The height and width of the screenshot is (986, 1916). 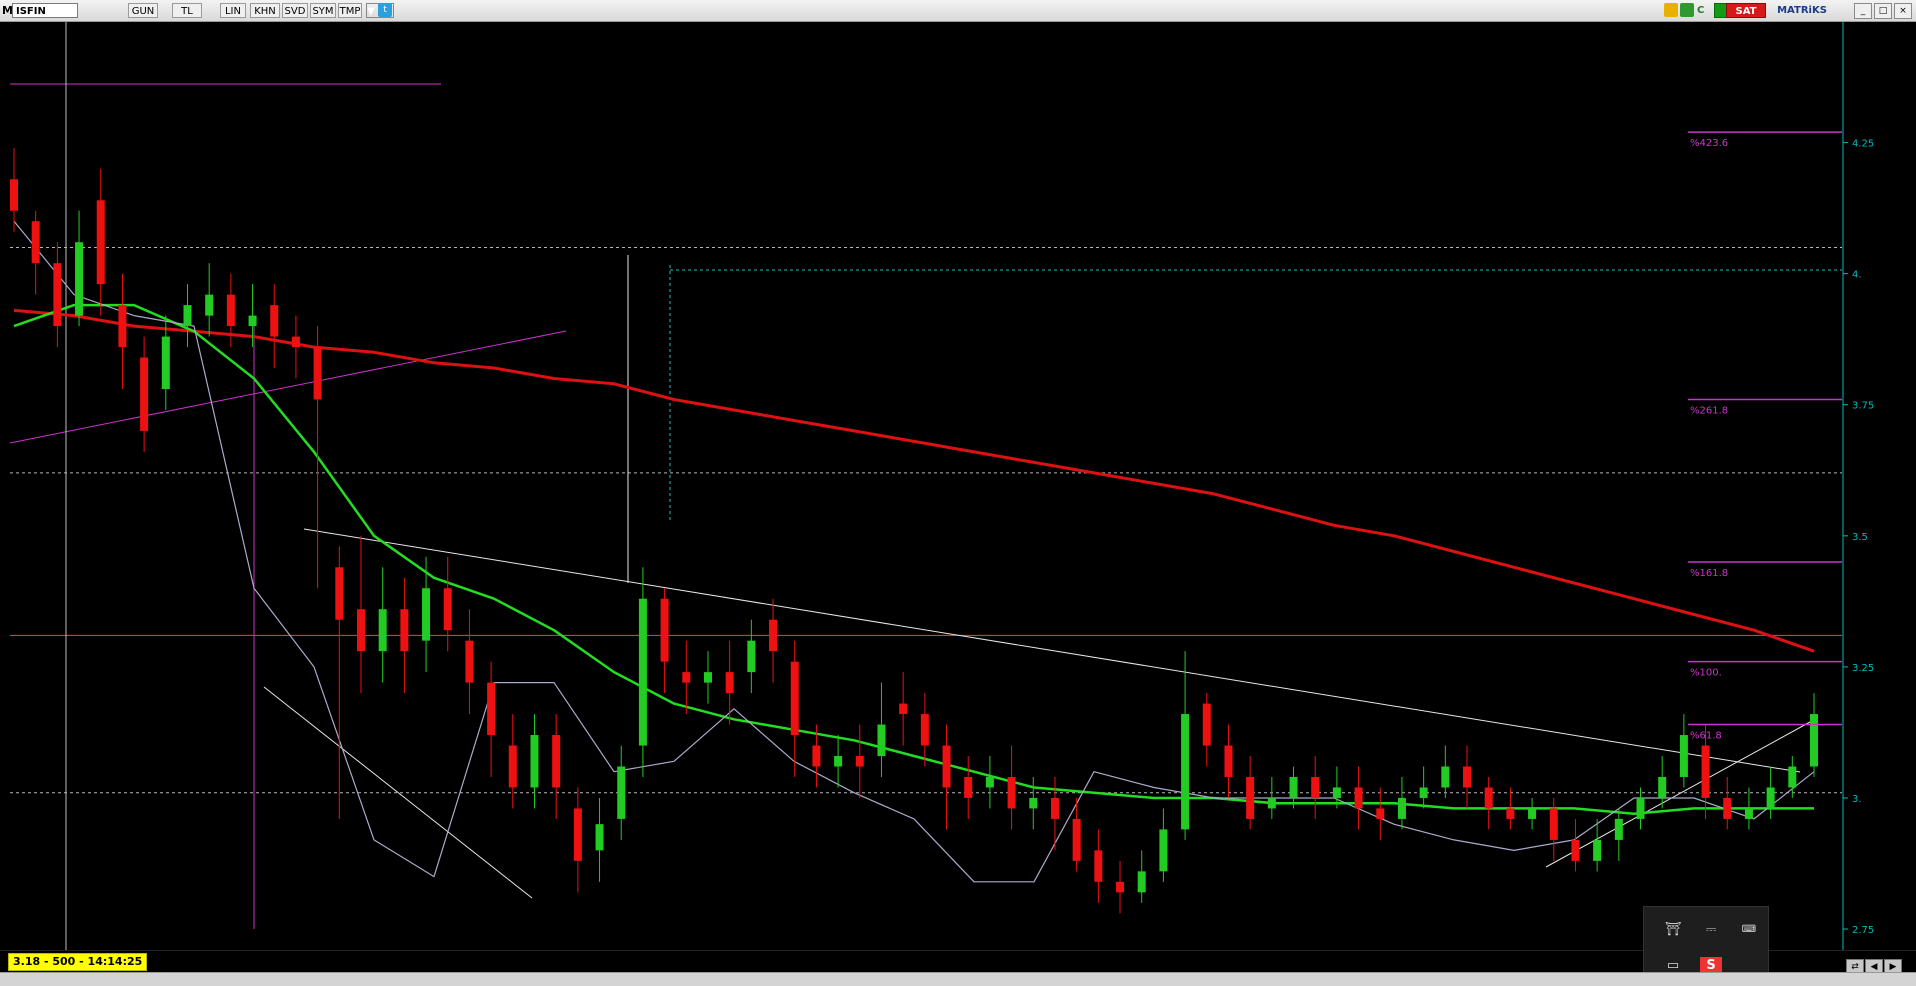 I want to click on tmp-button: TMP, so click(x=350, y=10).